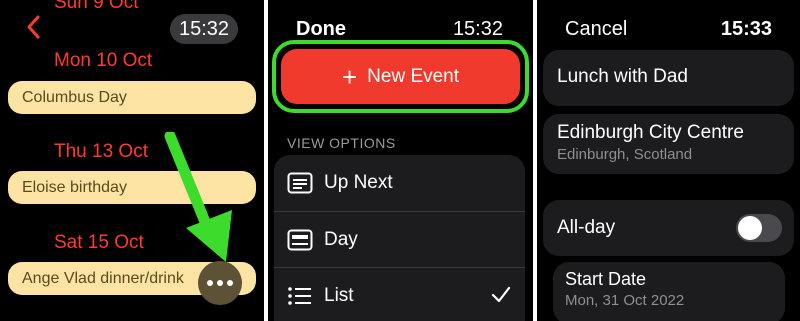 Image resolution: width=800 pixels, height=321 pixels. I want to click on start-date-field: Start Date Mon, 31 Oct 2022, so click(669, 291).